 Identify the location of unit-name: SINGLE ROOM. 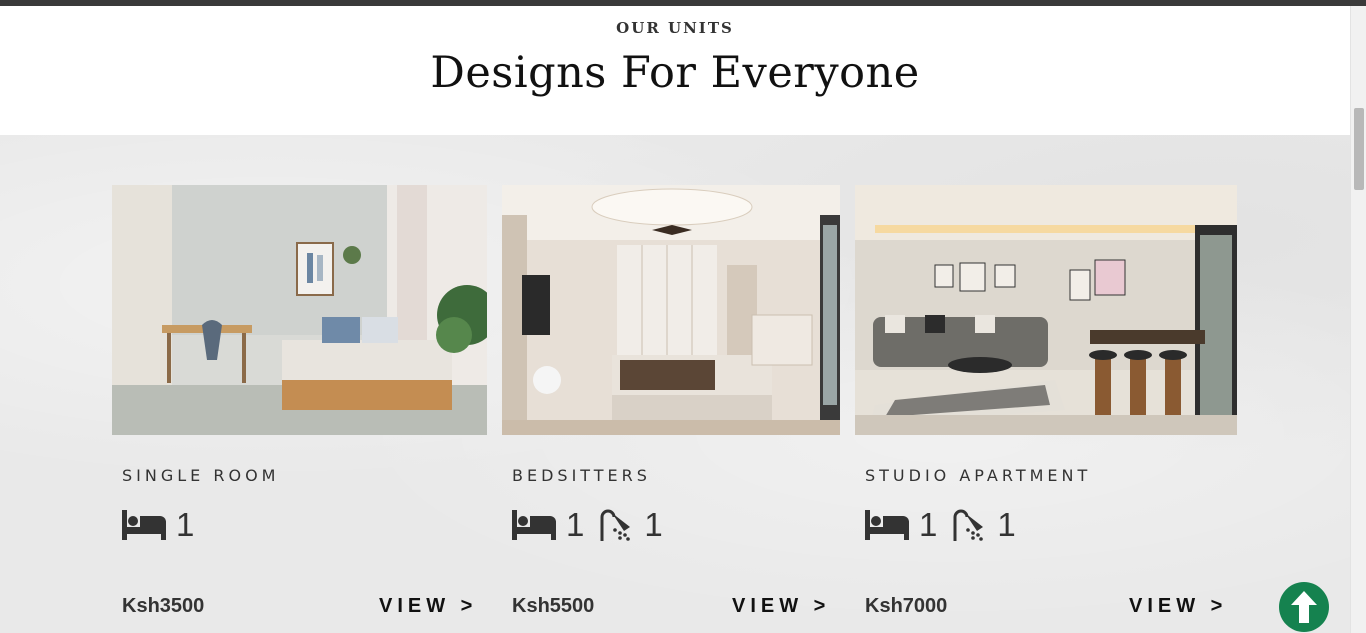
(201, 475).